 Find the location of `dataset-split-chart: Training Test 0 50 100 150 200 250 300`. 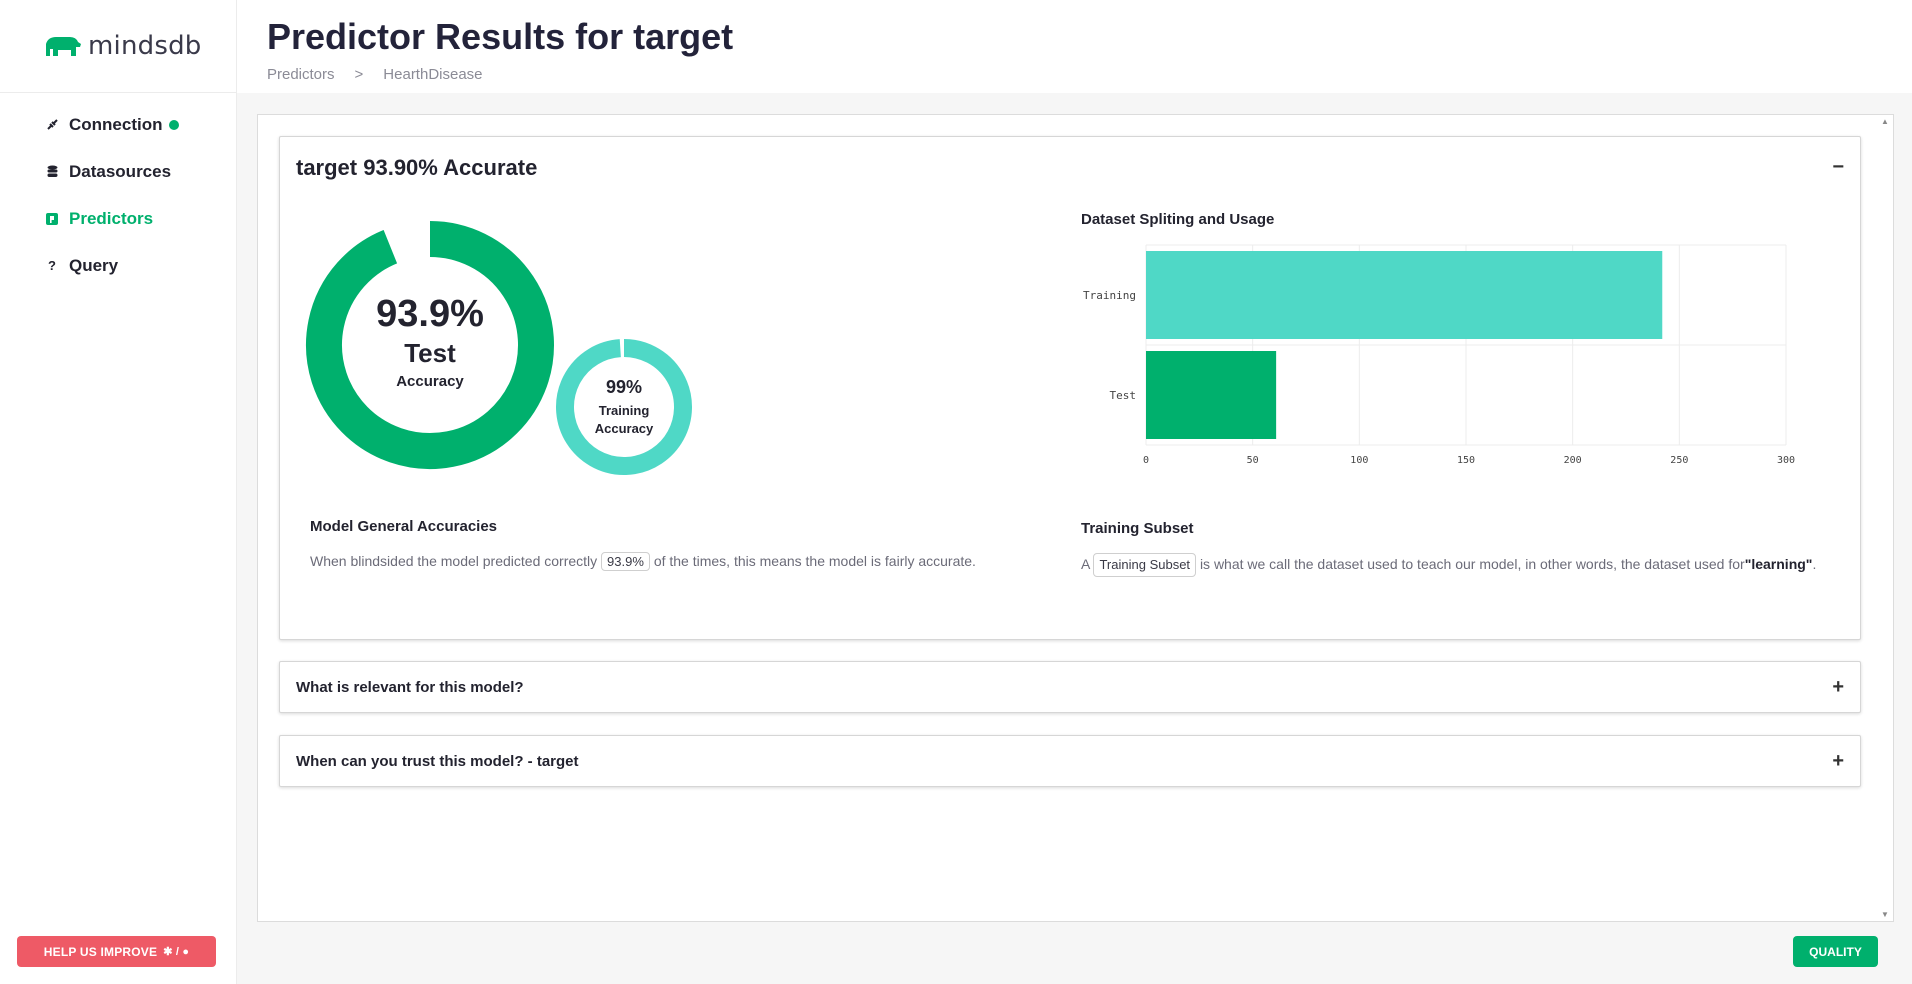

dataset-split-chart: Training Test 0 50 100 150 200 250 300 is located at coordinates (1439, 355).